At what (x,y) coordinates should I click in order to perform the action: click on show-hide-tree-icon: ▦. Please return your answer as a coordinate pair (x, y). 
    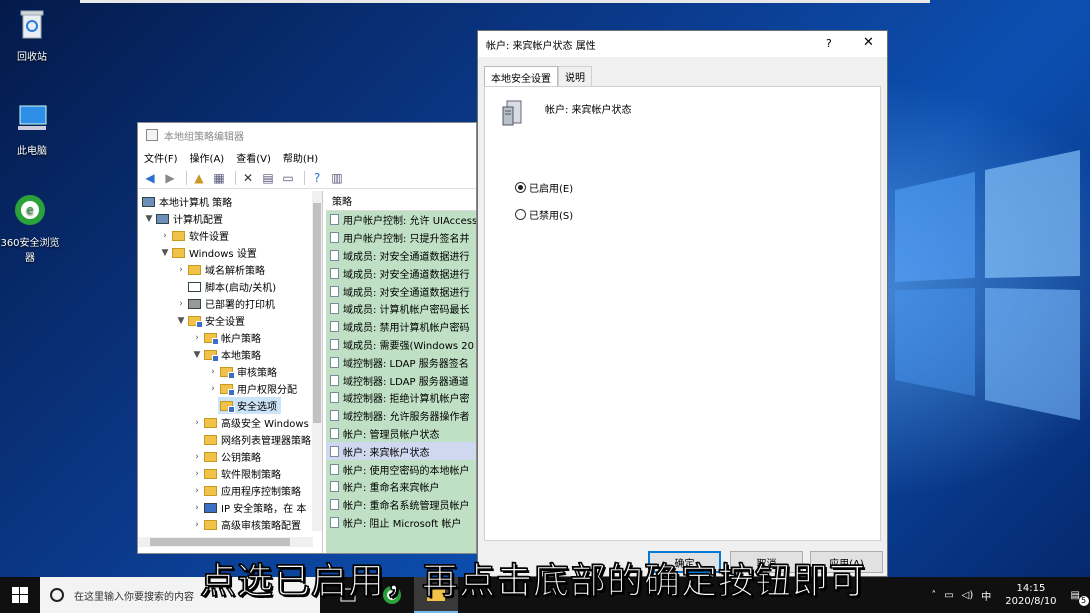
    Looking at the image, I should click on (219, 178).